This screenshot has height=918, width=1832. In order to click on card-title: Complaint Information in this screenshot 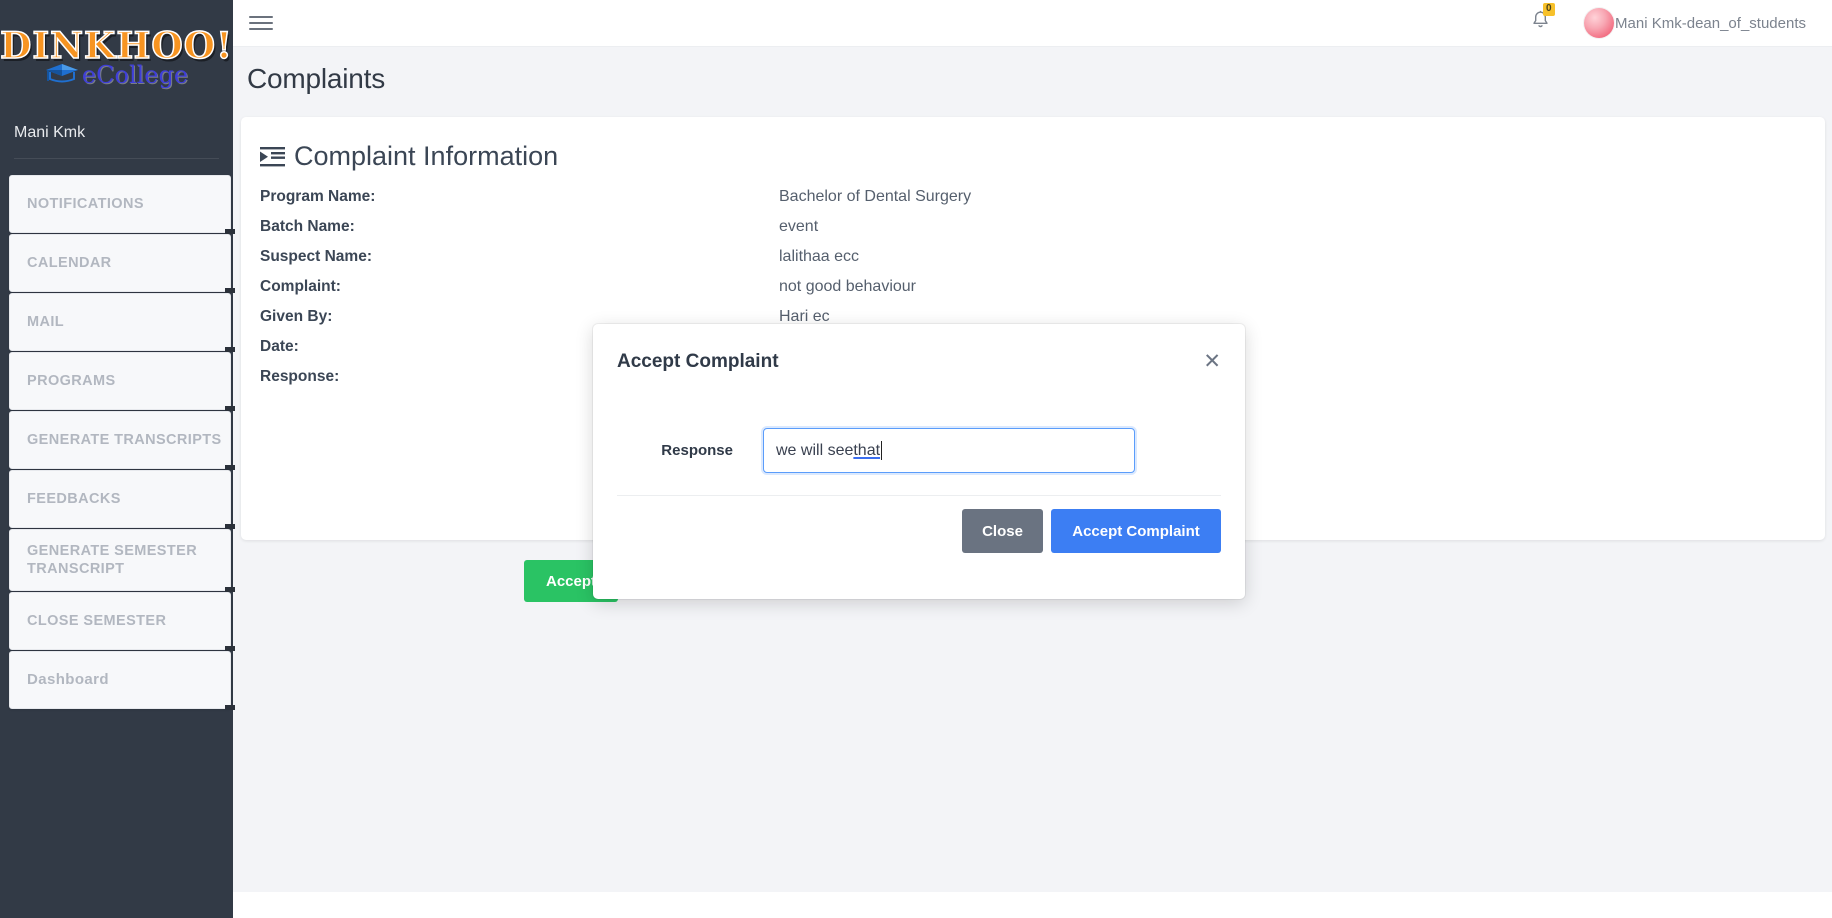, I will do `click(1042, 156)`.